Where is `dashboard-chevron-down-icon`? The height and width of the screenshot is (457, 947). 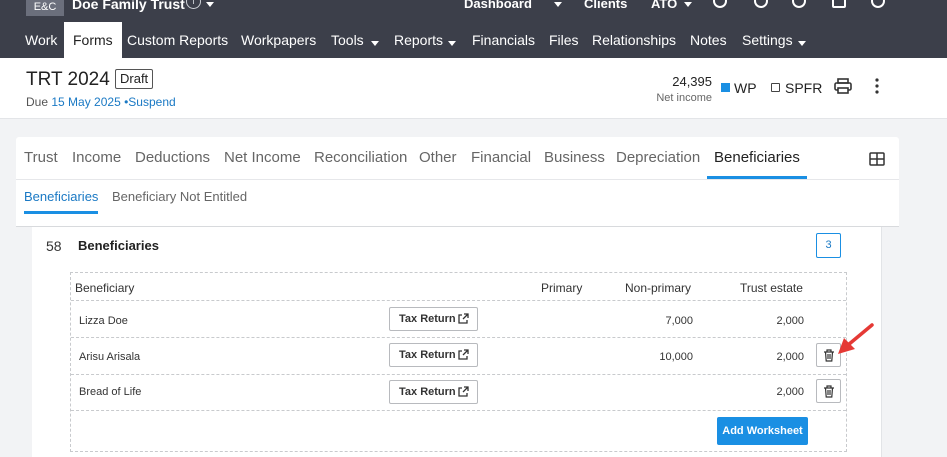 dashboard-chevron-down-icon is located at coordinates (558, 7).